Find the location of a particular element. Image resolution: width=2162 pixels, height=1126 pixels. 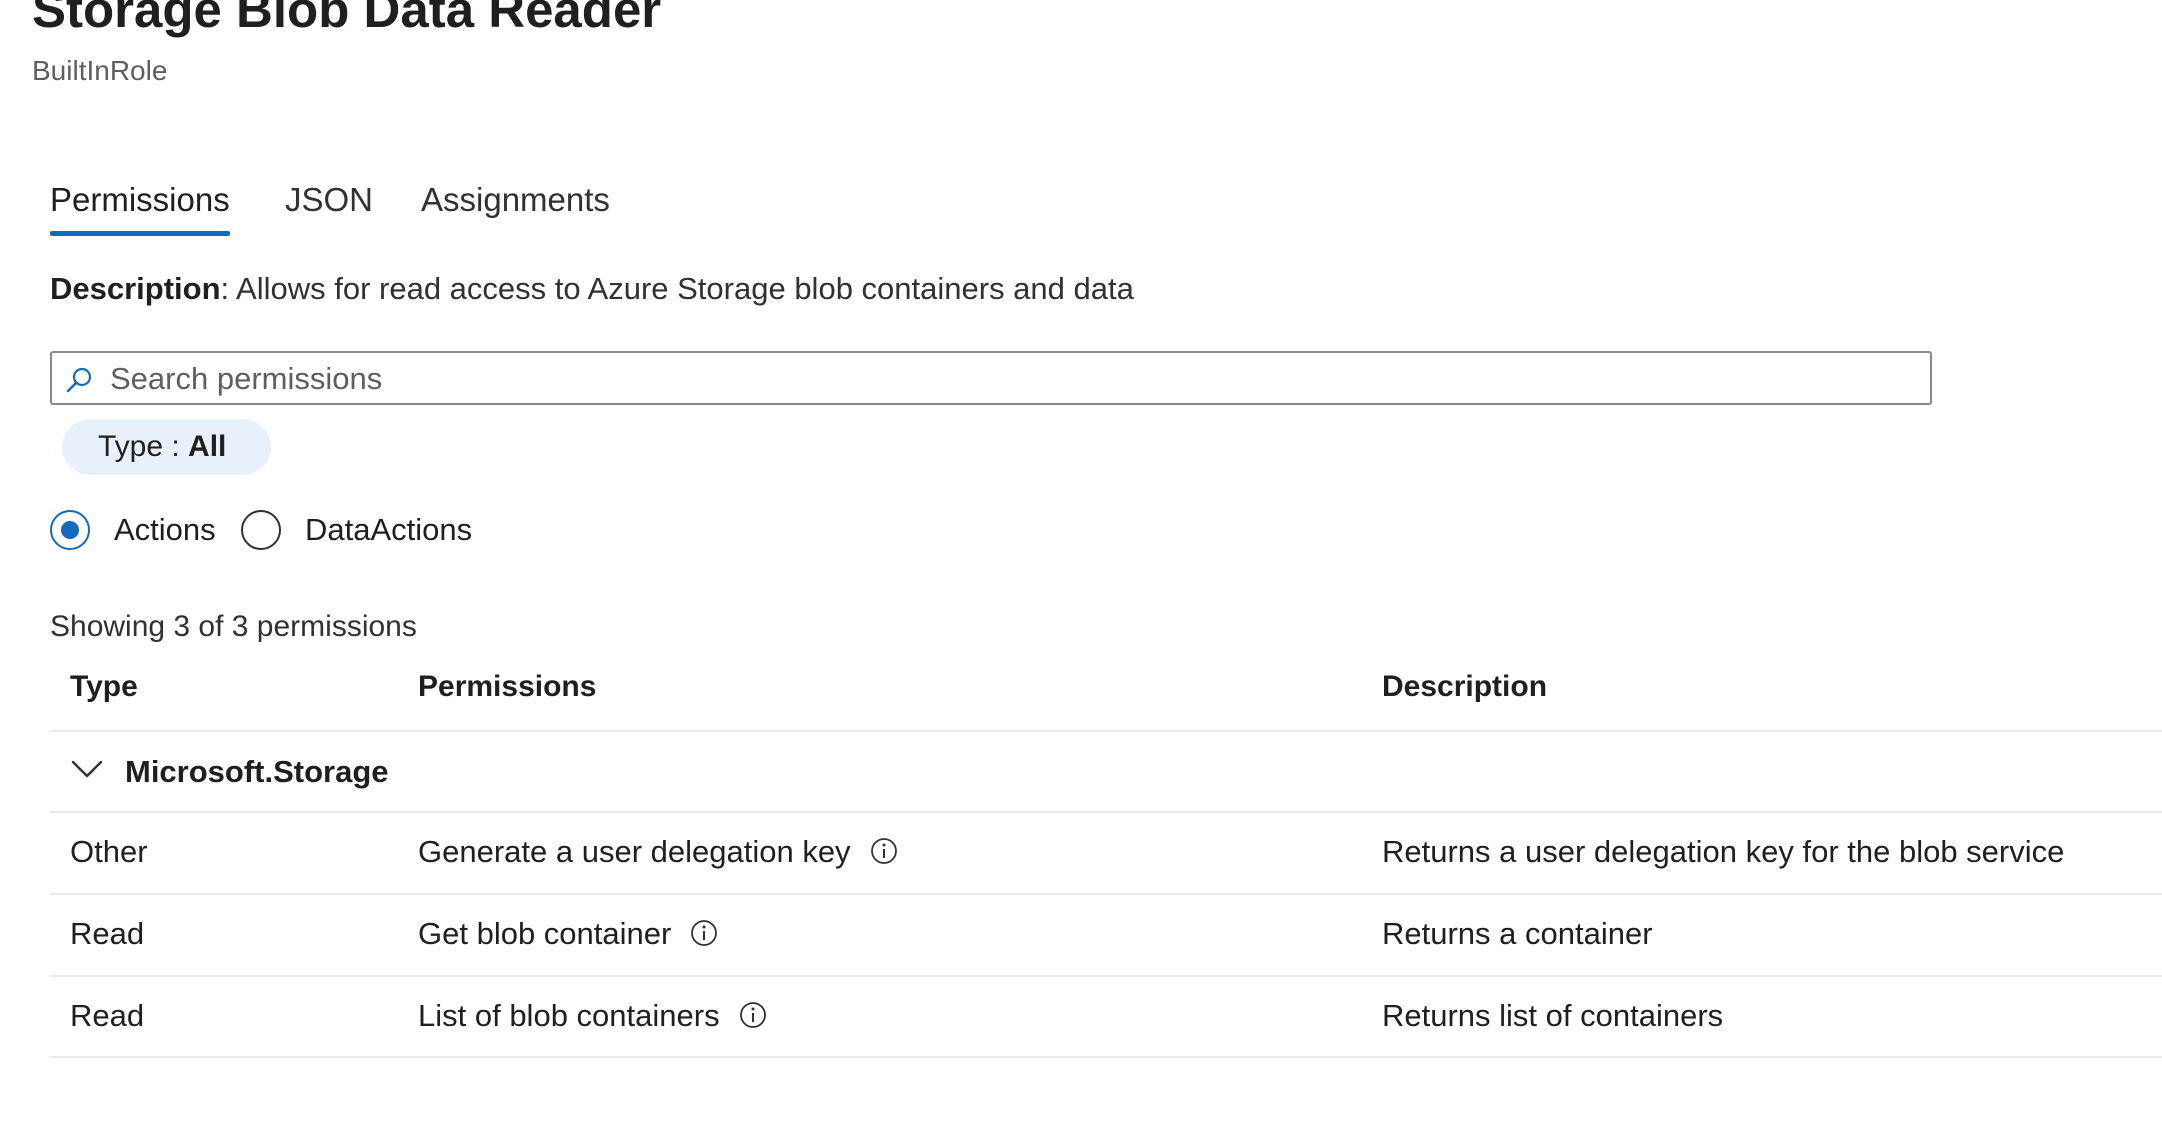

permission-label: Get blob container is located at coordinates (545, 933).